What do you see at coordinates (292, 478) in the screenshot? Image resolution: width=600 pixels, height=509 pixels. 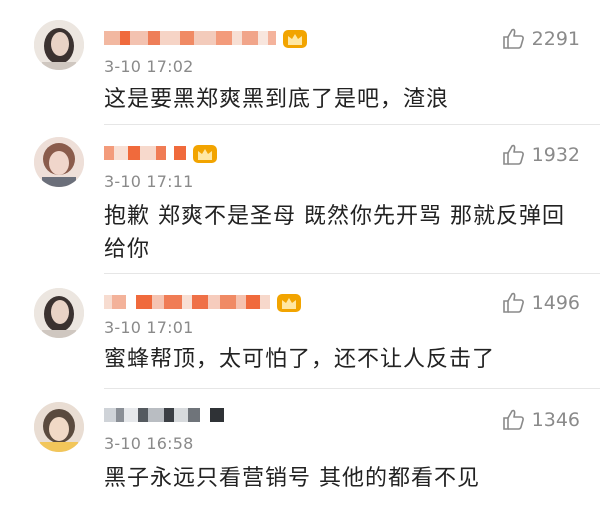 I see `comment-text: 黑子永远只看营销号 其他的都看不见` at bounding box center [292, 478].